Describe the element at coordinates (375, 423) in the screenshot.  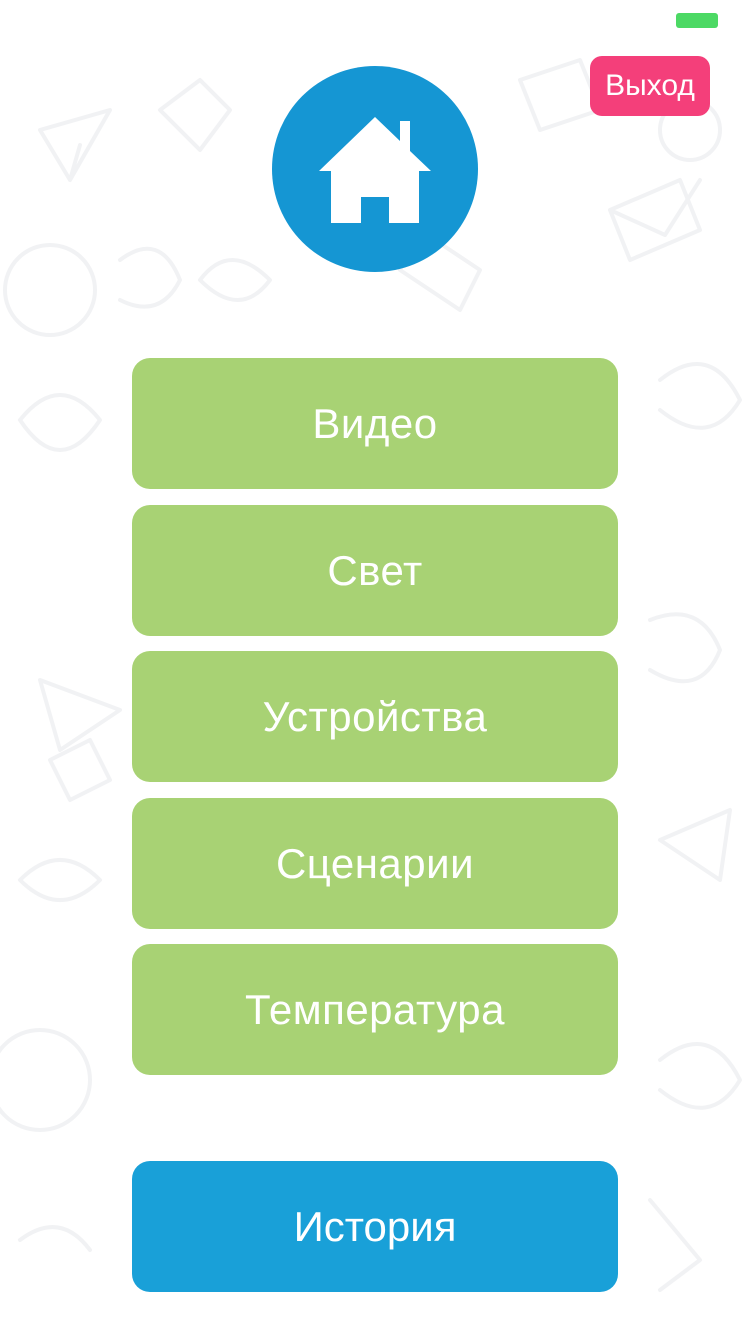
I see `menu-button-video: Видео` at that location.